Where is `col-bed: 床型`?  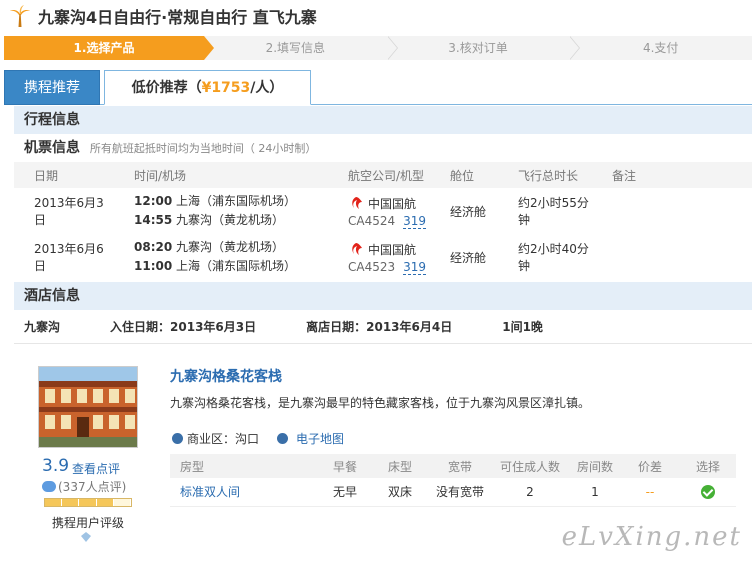
col-bed: 床型 is located at coordinates (400, 466).